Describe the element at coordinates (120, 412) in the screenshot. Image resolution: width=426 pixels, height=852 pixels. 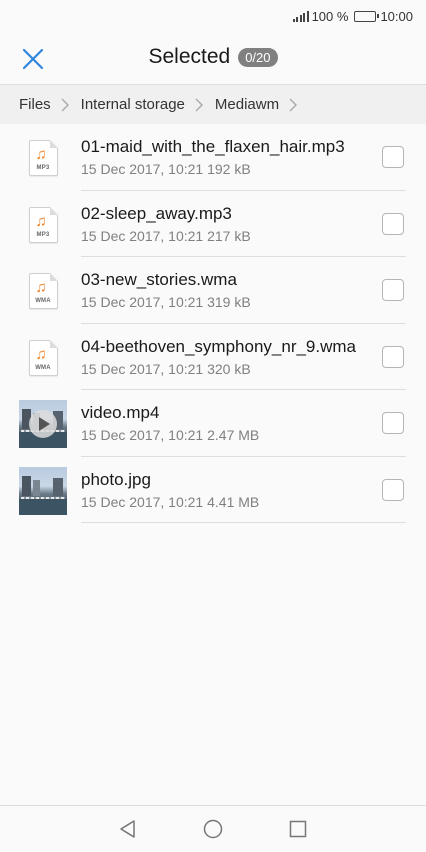
I see `file-name: video.mp4` at that location.